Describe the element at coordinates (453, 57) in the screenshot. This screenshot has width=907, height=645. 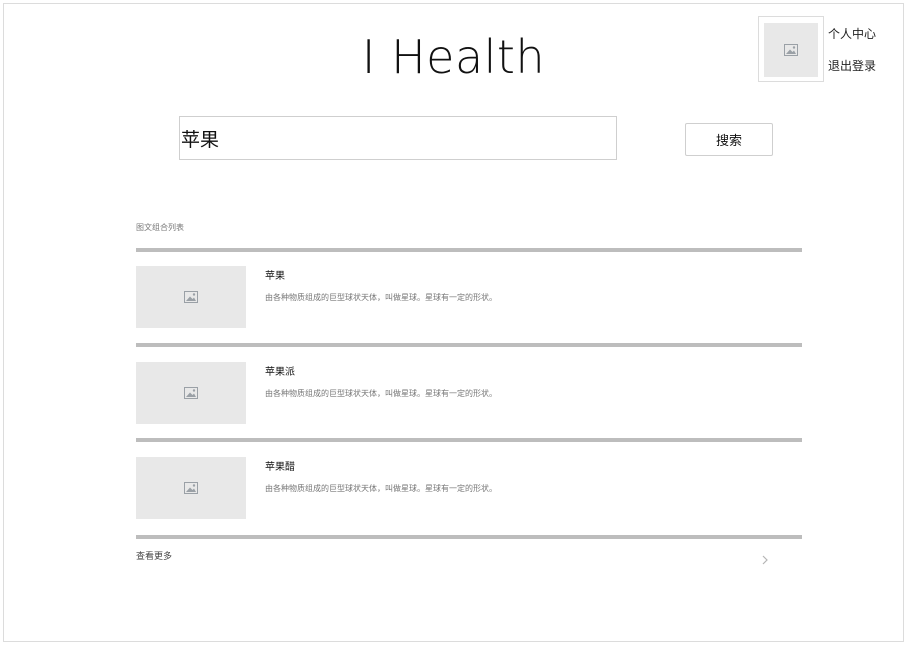
I see `page-title: I Health` at that location.